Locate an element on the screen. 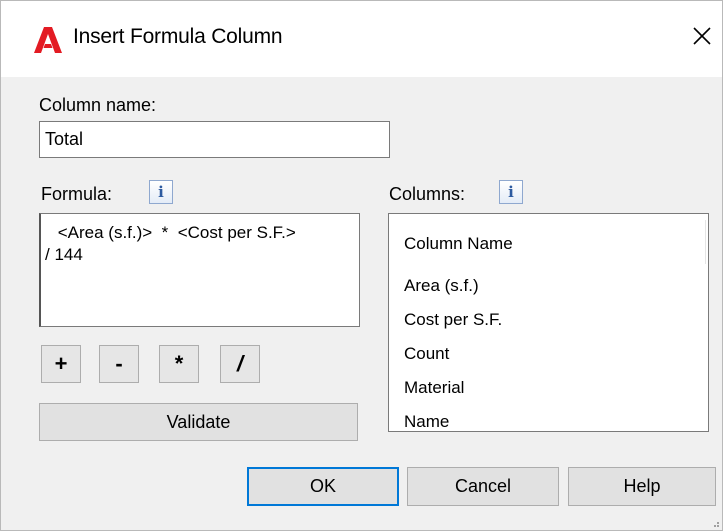 This screenshot has height=531, width=723. column-name-header: Column Name is located at coordinates (458, 244).